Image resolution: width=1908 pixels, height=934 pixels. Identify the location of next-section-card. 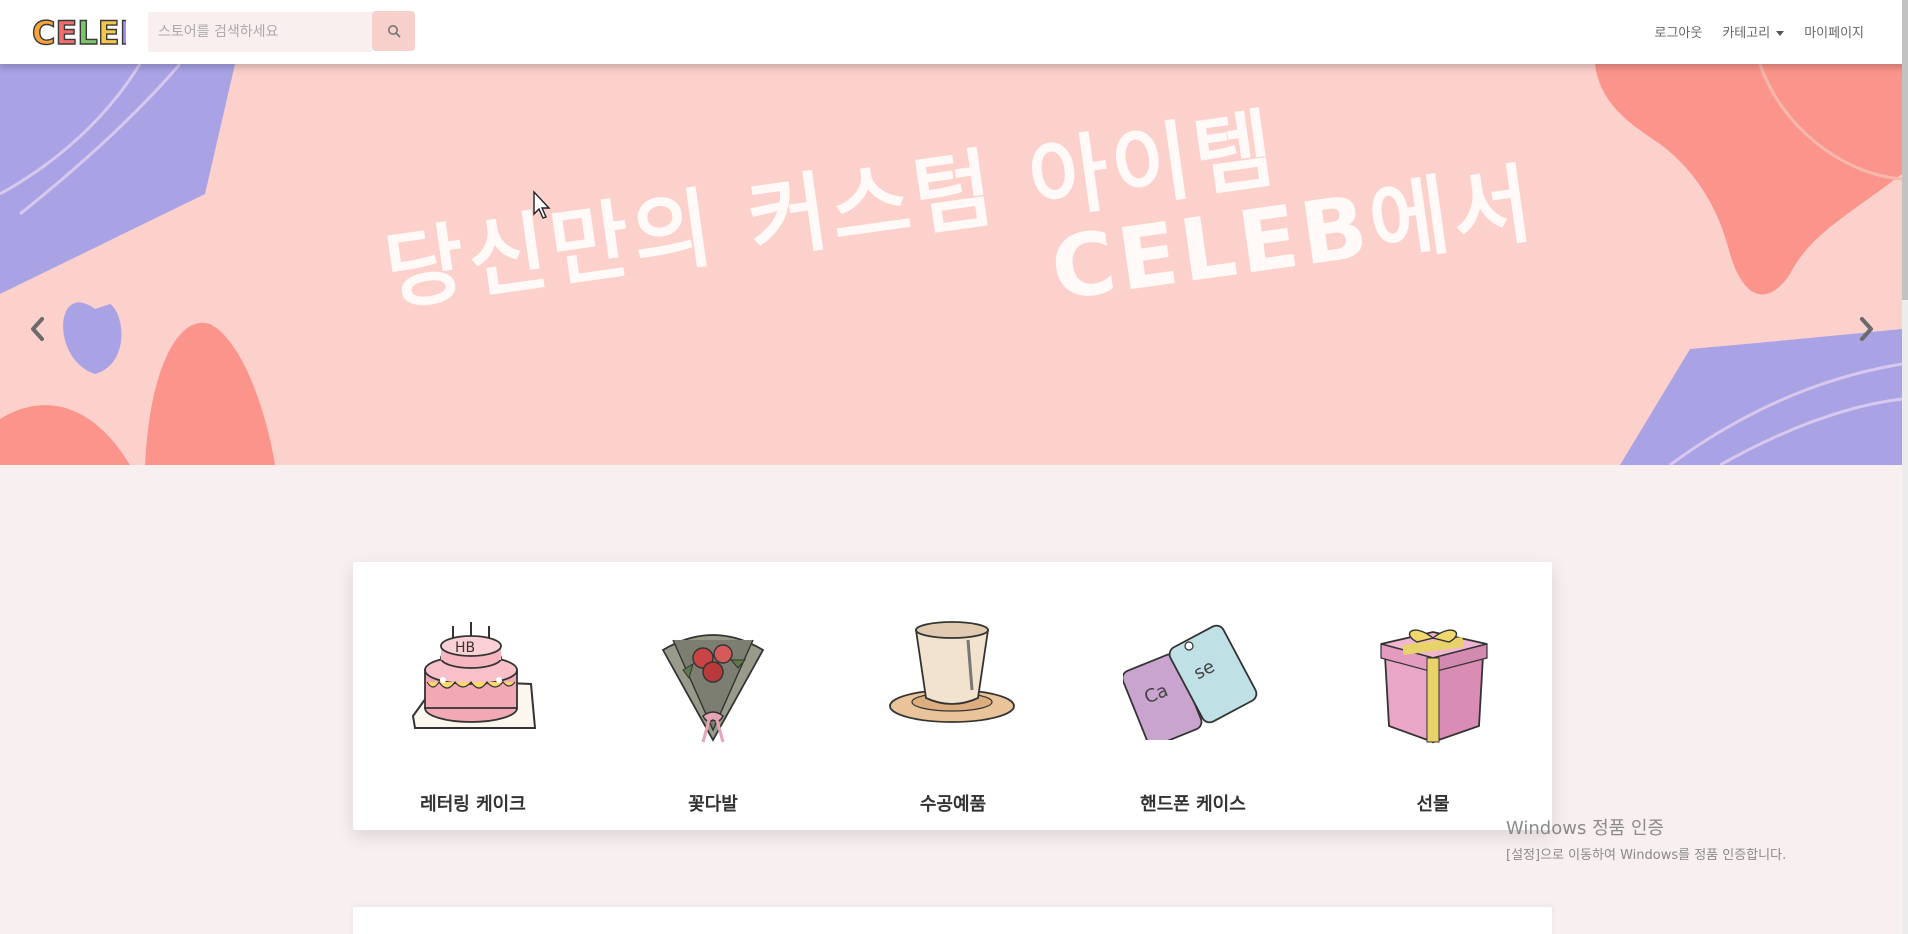
(952, 920).